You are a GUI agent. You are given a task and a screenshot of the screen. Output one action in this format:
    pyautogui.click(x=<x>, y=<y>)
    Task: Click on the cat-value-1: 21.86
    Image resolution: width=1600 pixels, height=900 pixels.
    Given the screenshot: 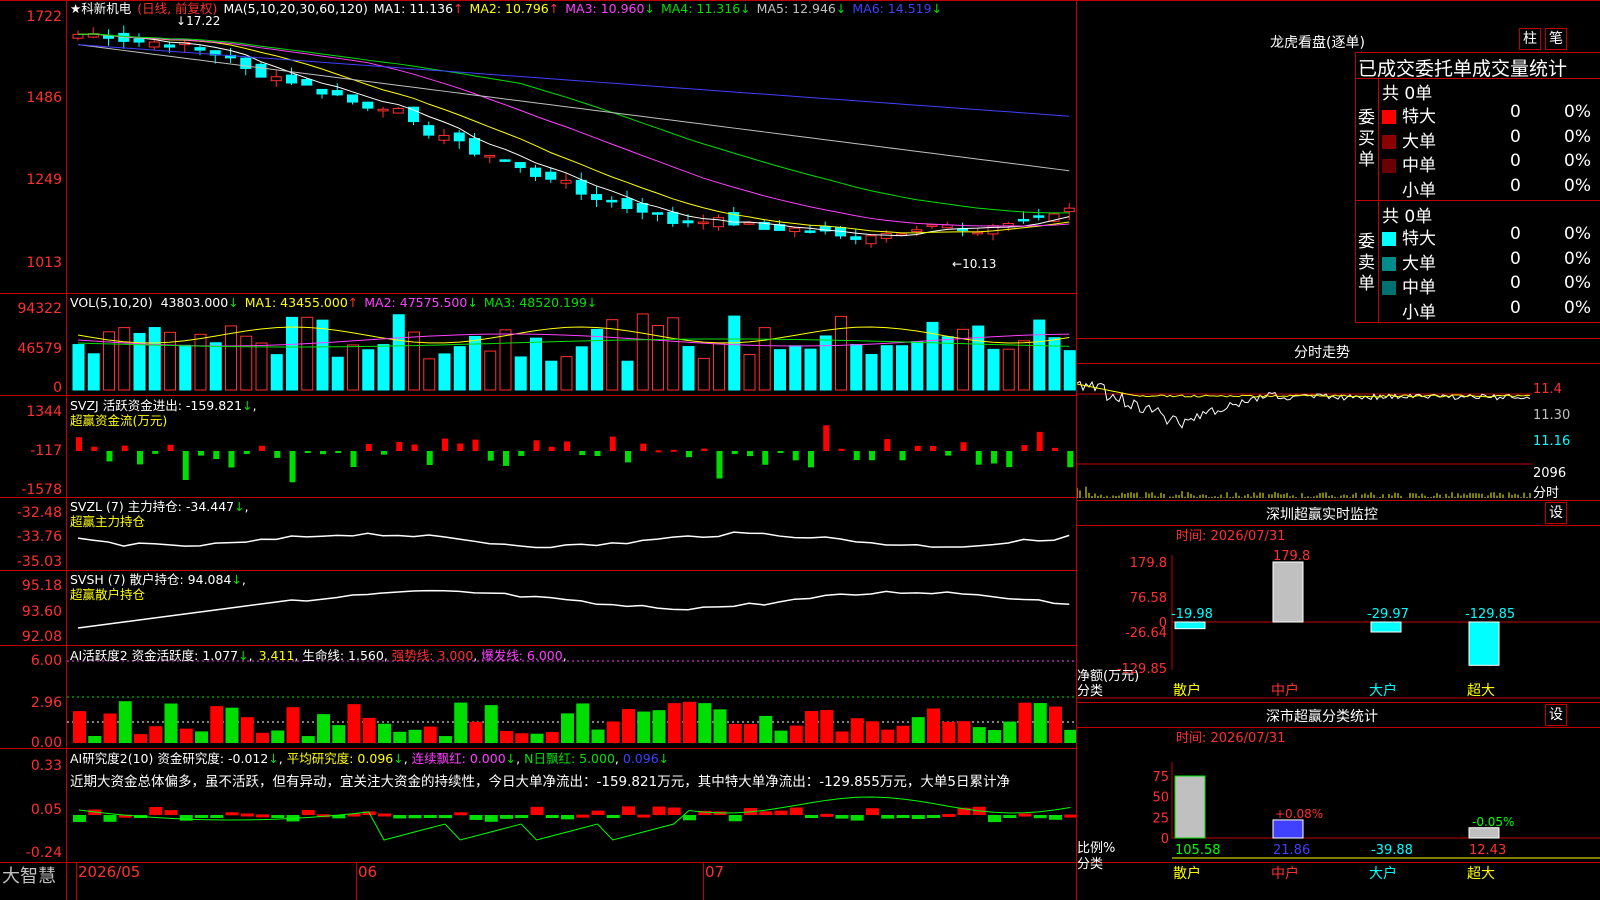 What is the action you would take?
    pyautogui.click(x=1291, y=850)
    